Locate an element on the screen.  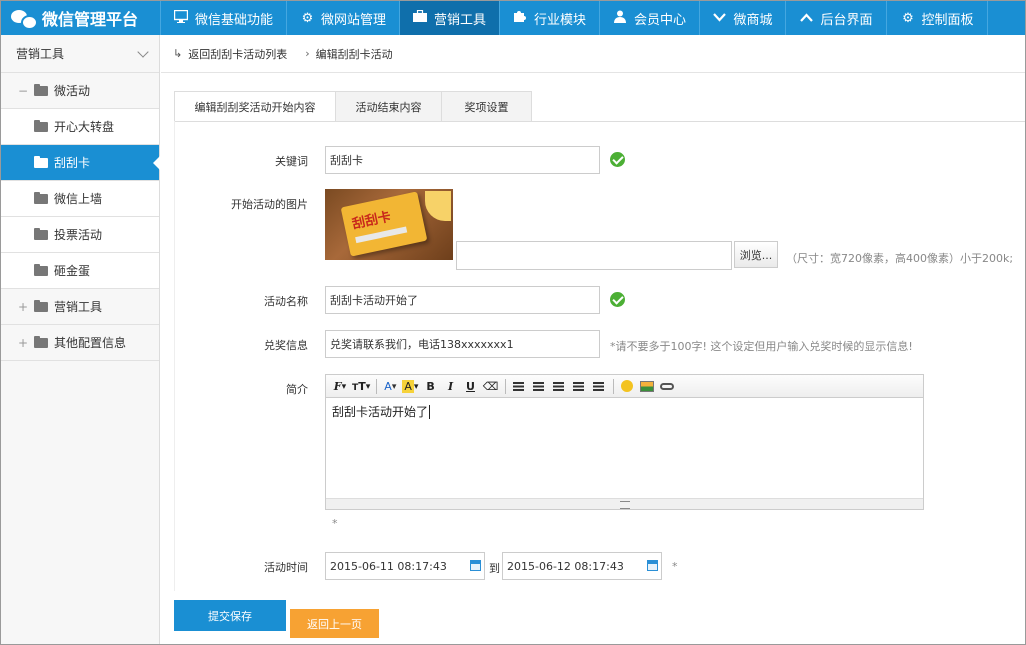
tab-end-content: 活动结束内容 is located at coordinates (388, 106).